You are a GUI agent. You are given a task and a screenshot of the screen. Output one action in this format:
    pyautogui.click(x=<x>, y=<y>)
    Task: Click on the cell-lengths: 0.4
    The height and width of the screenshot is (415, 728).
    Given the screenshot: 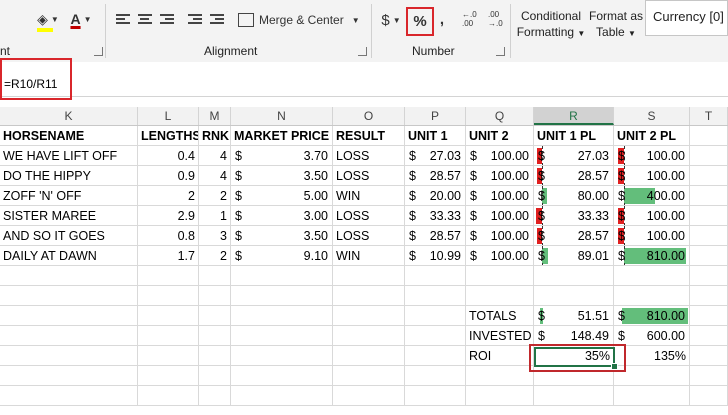 What is the action you would take?
    pyautogui.click(x=168, y=156)
    